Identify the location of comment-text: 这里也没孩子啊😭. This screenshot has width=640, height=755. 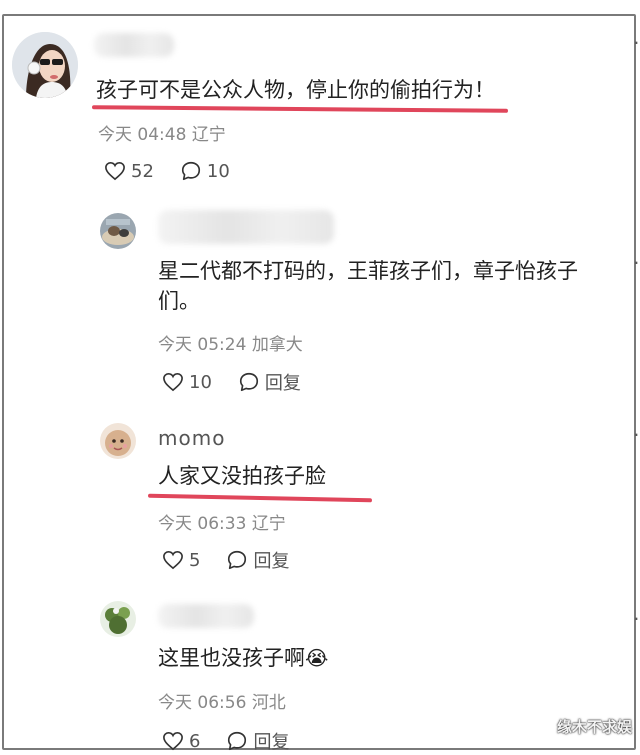
(243, 658).